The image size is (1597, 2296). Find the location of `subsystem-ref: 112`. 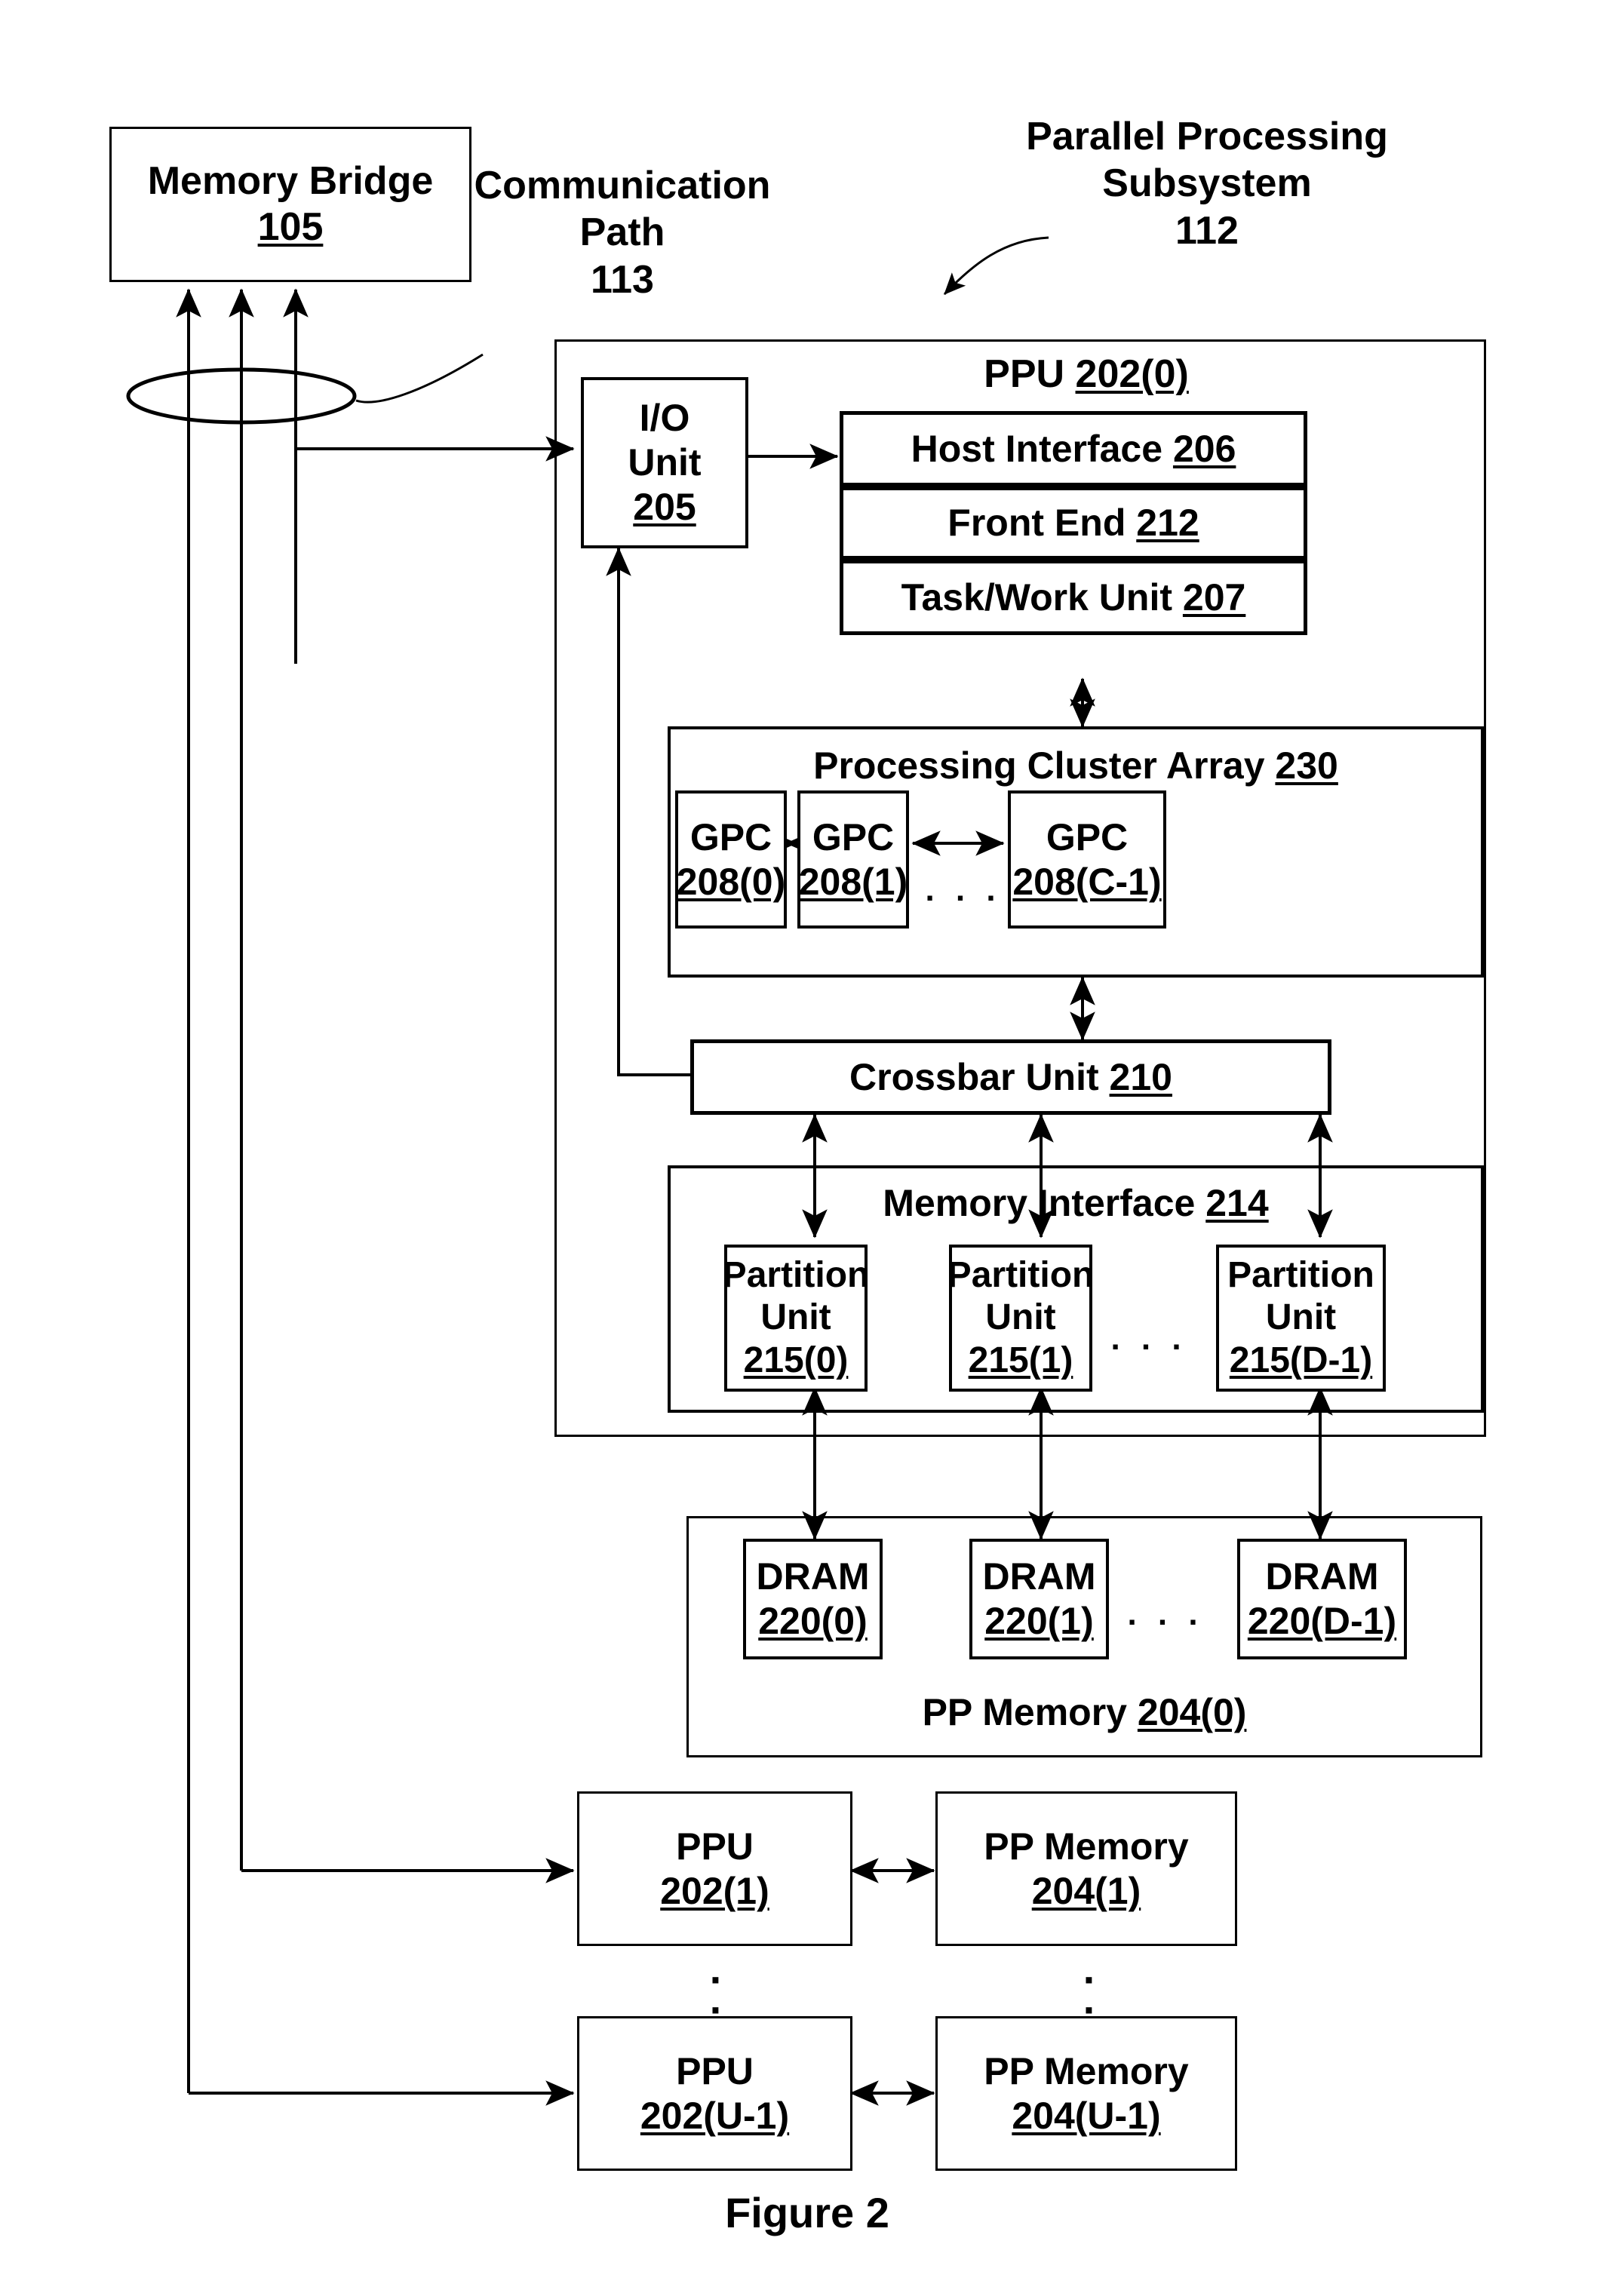

subsystem-ref: 112 is located at coordinates (1207, 231).